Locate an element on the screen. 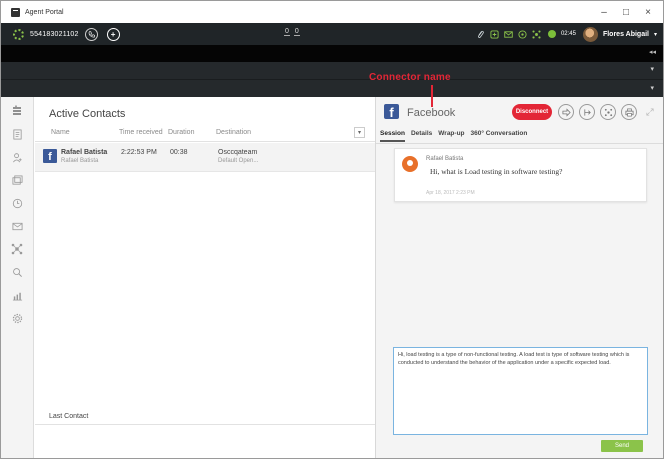  notification-strip: ◂◂ is located at coordinates (332, 53).